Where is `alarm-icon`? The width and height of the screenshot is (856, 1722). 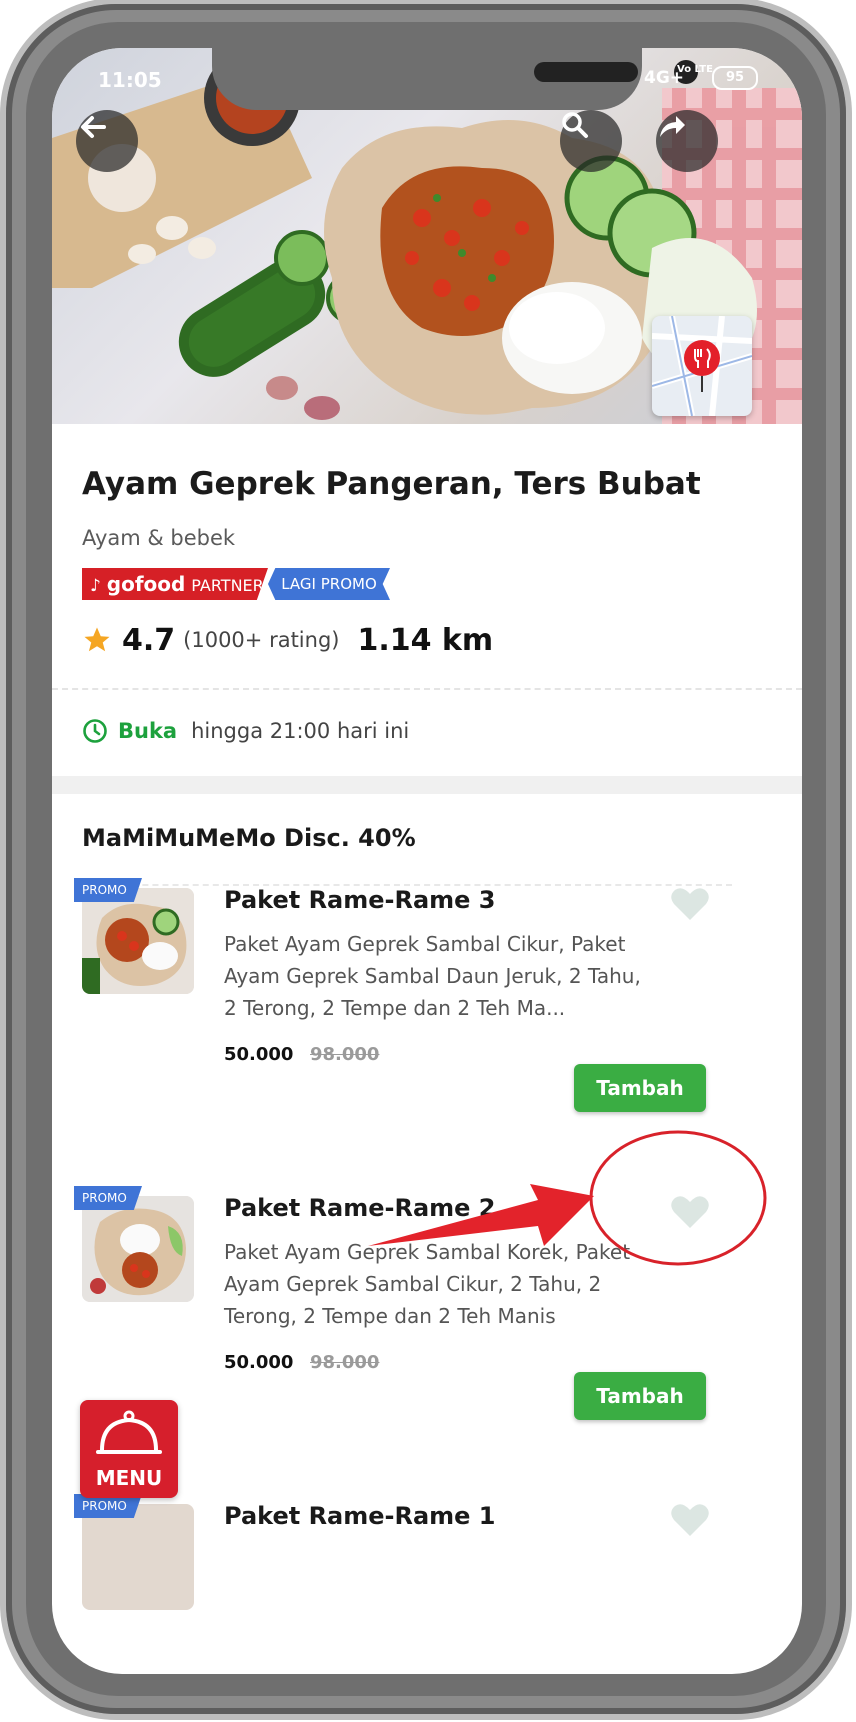
alarm-icon is located at coordinates (63, 59).